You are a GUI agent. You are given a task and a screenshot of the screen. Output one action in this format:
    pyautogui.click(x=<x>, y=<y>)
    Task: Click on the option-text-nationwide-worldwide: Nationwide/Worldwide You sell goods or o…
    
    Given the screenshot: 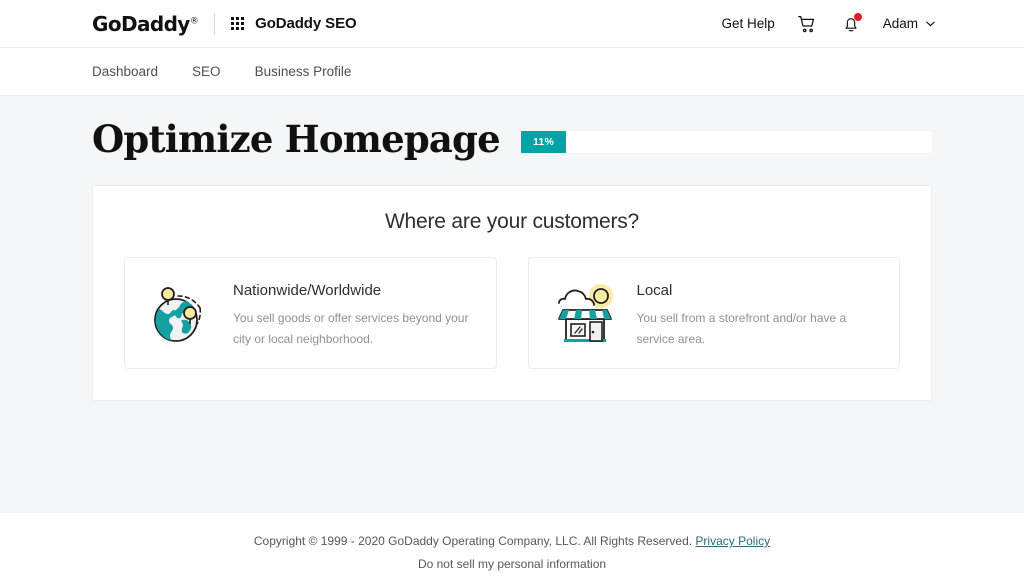 What is the action you would take?
    pyautogui.click(x=353, y=313)
    